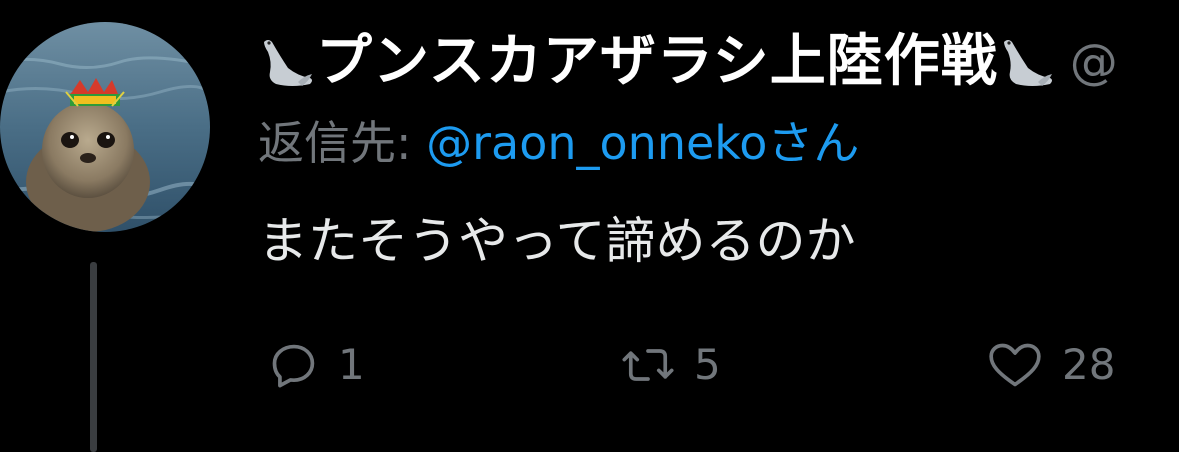  I want to click on reply-to-mention: @raon_onnekoさん, so click(642, 143).